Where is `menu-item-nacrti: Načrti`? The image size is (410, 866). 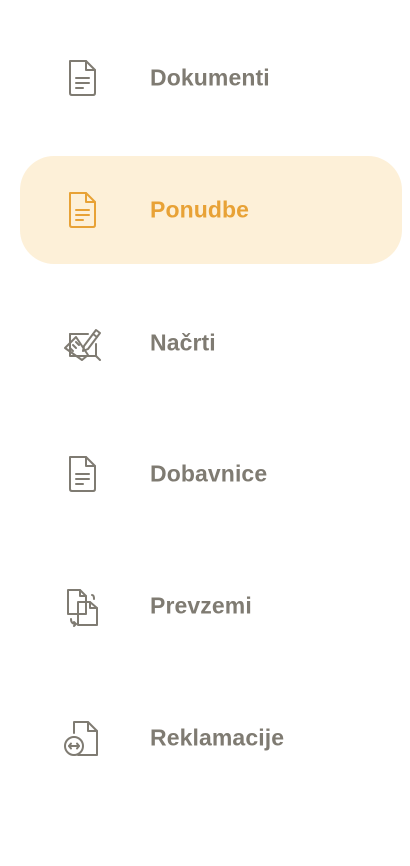
menu-item-nacrti: Načrti is located at coordinates (211, 343).